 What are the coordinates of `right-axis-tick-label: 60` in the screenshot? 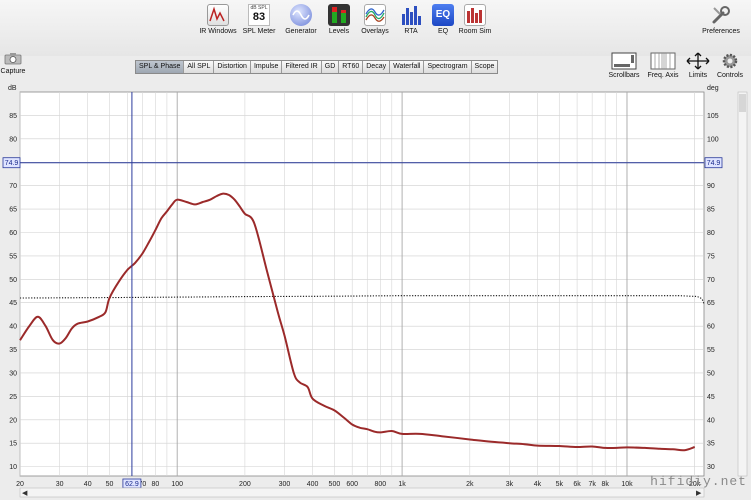 It's located at (711, 327).